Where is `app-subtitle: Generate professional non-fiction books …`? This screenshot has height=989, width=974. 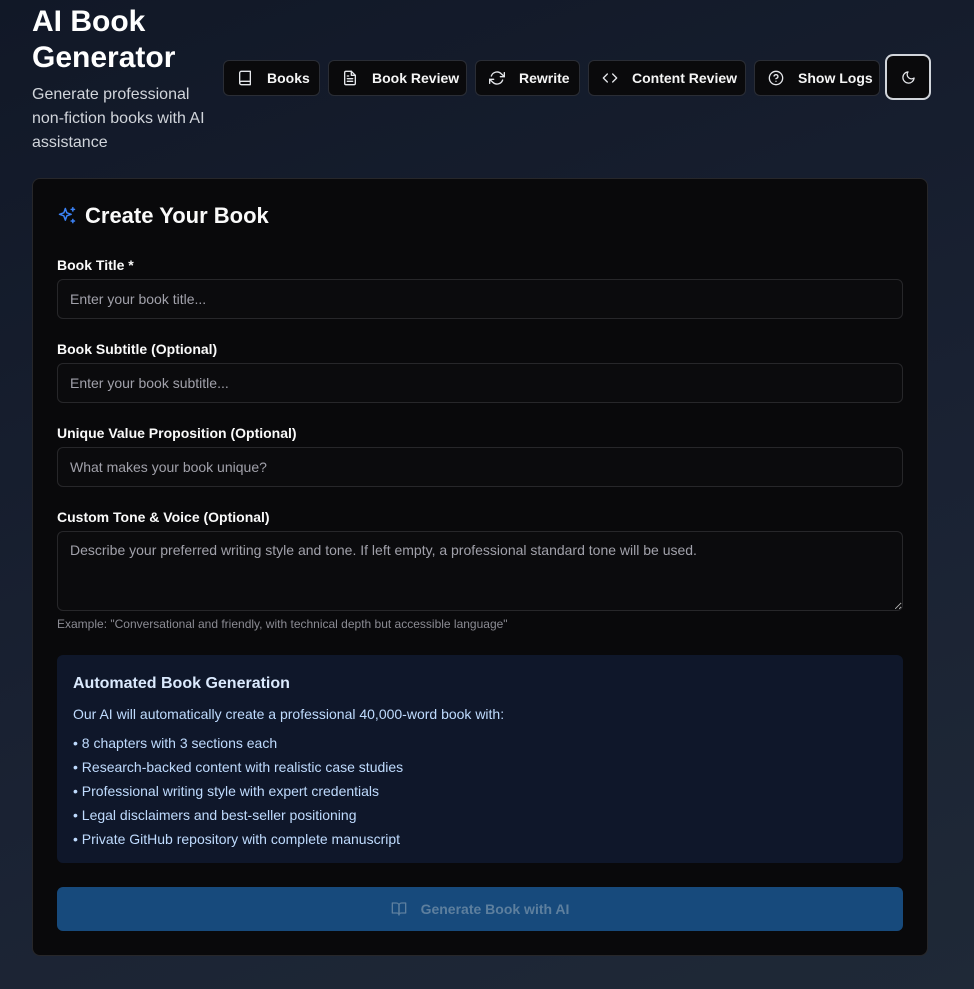
app-subtitle: Generate professional non-fiction books … is located at coordinates (118, 118).